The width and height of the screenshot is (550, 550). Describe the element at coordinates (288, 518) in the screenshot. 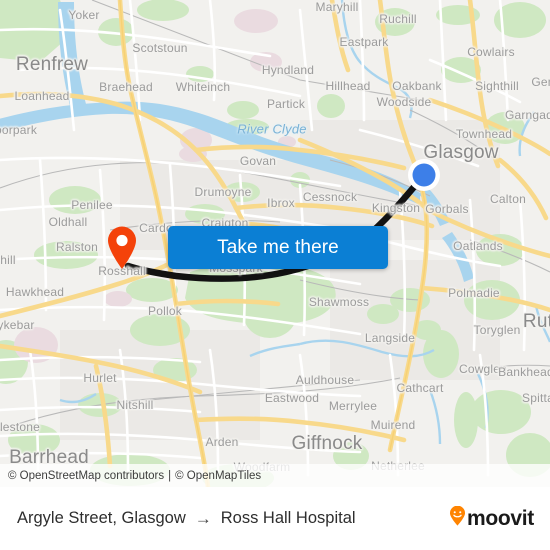

I see `destination-label: Ross Hall Hospital` at that location.